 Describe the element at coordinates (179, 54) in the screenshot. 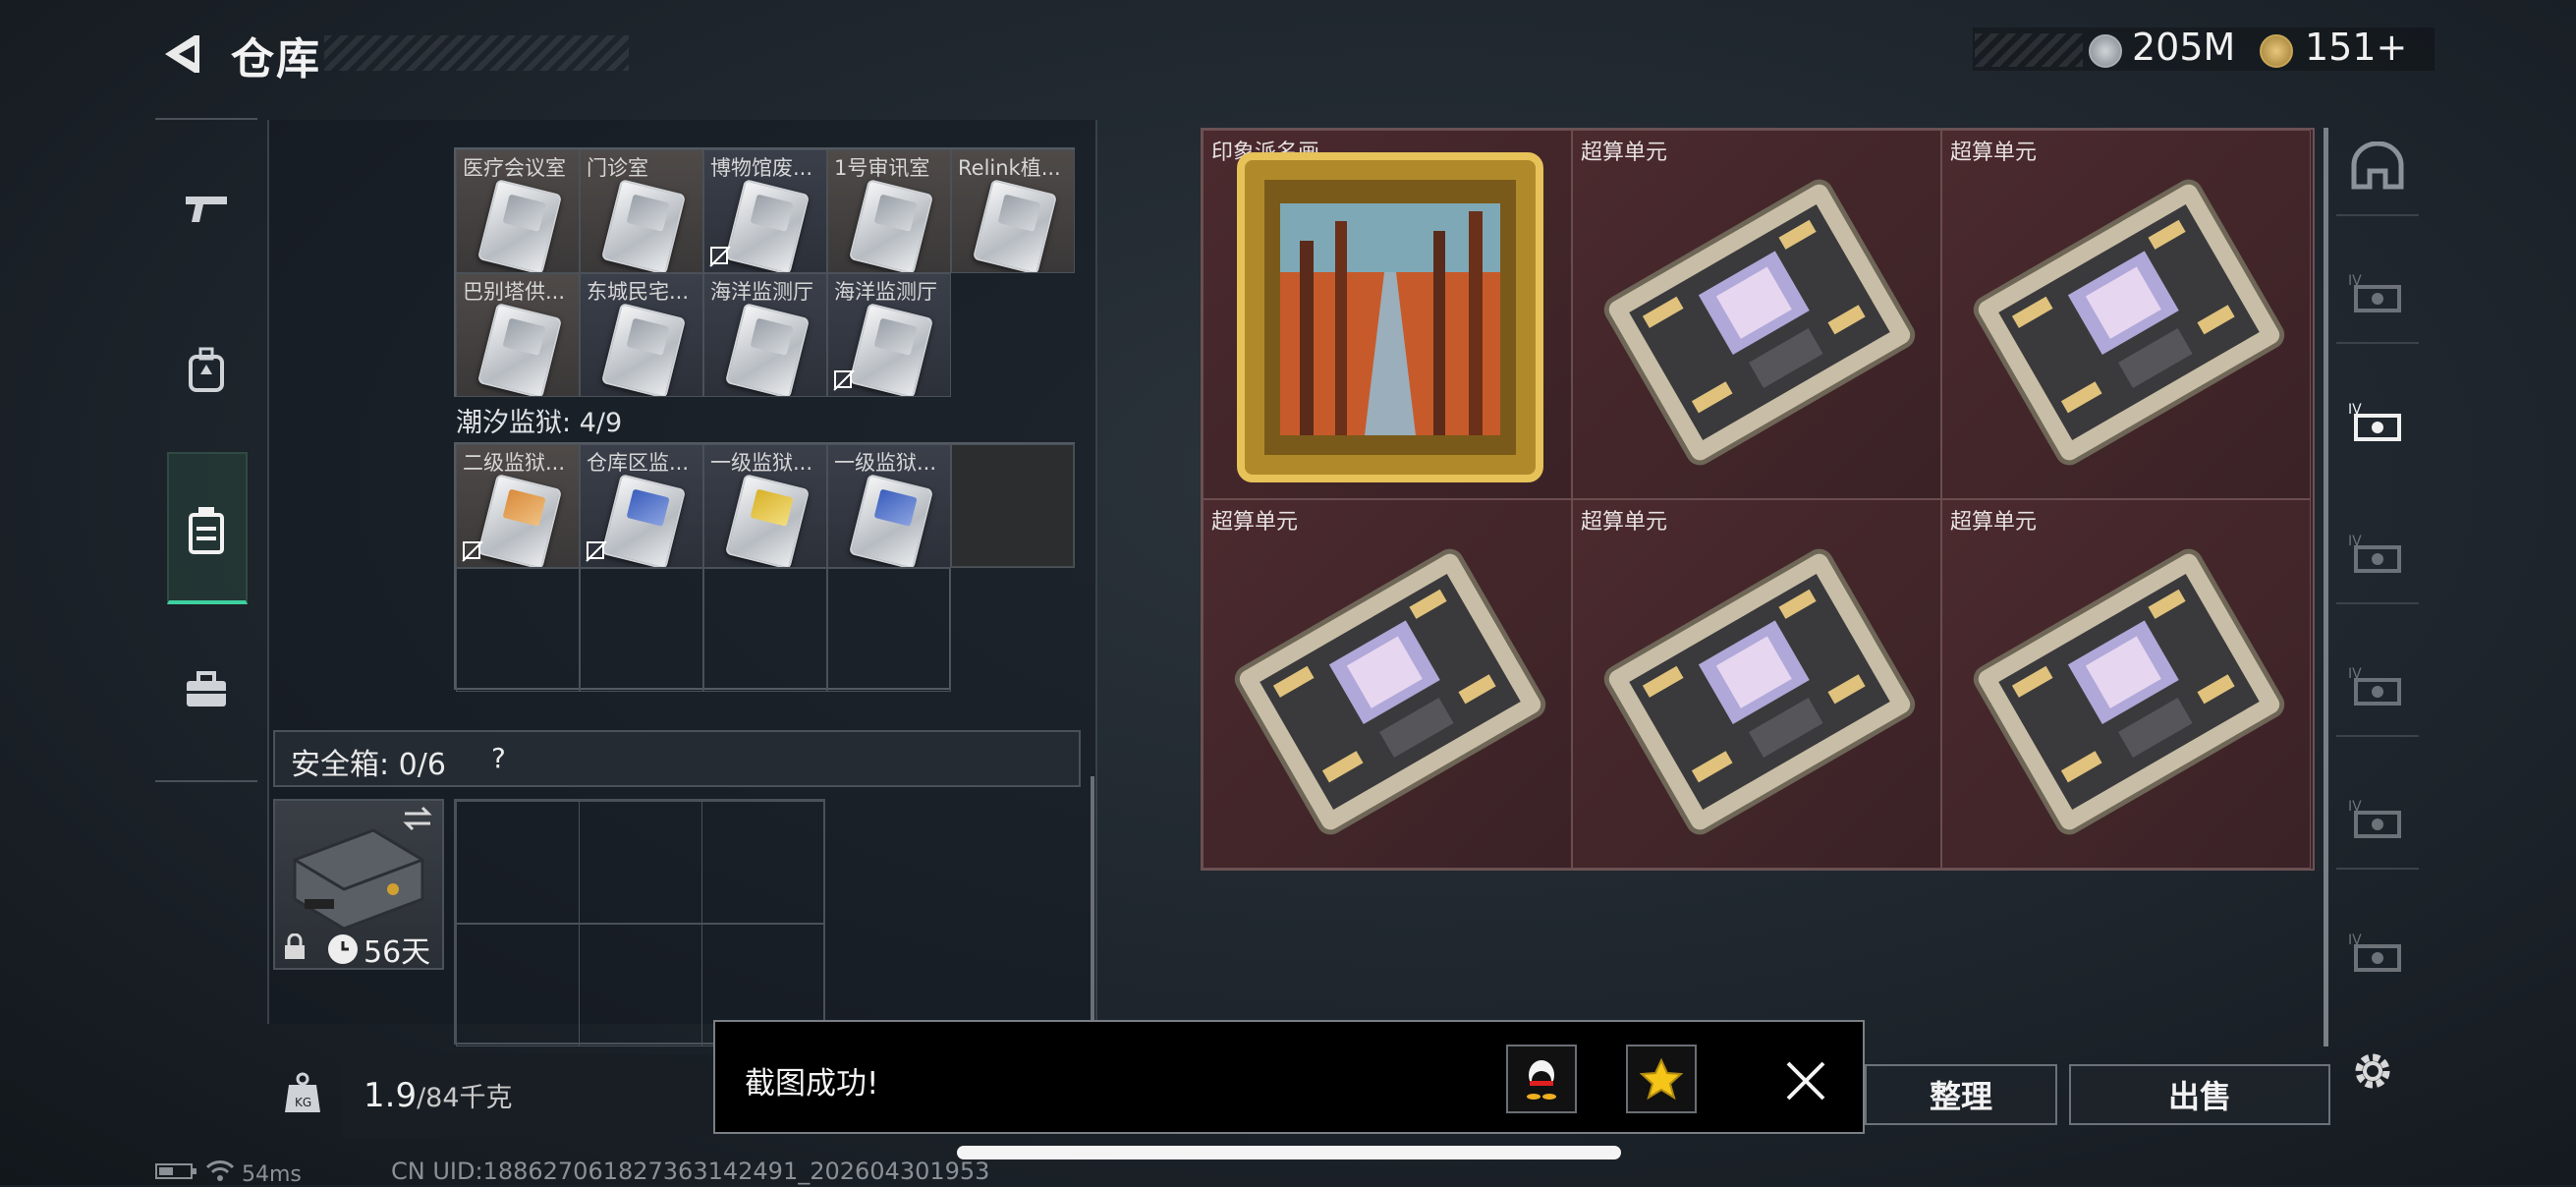

I see `back-arrow-icon` at that location.